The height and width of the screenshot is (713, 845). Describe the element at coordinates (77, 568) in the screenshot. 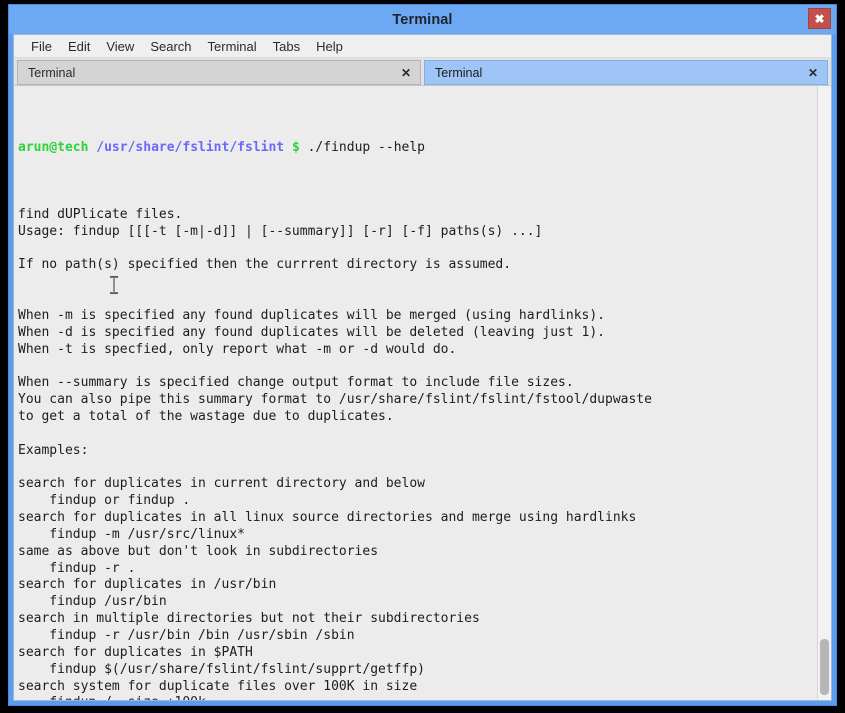

I see `terminal-line: findup -r .` at that location.